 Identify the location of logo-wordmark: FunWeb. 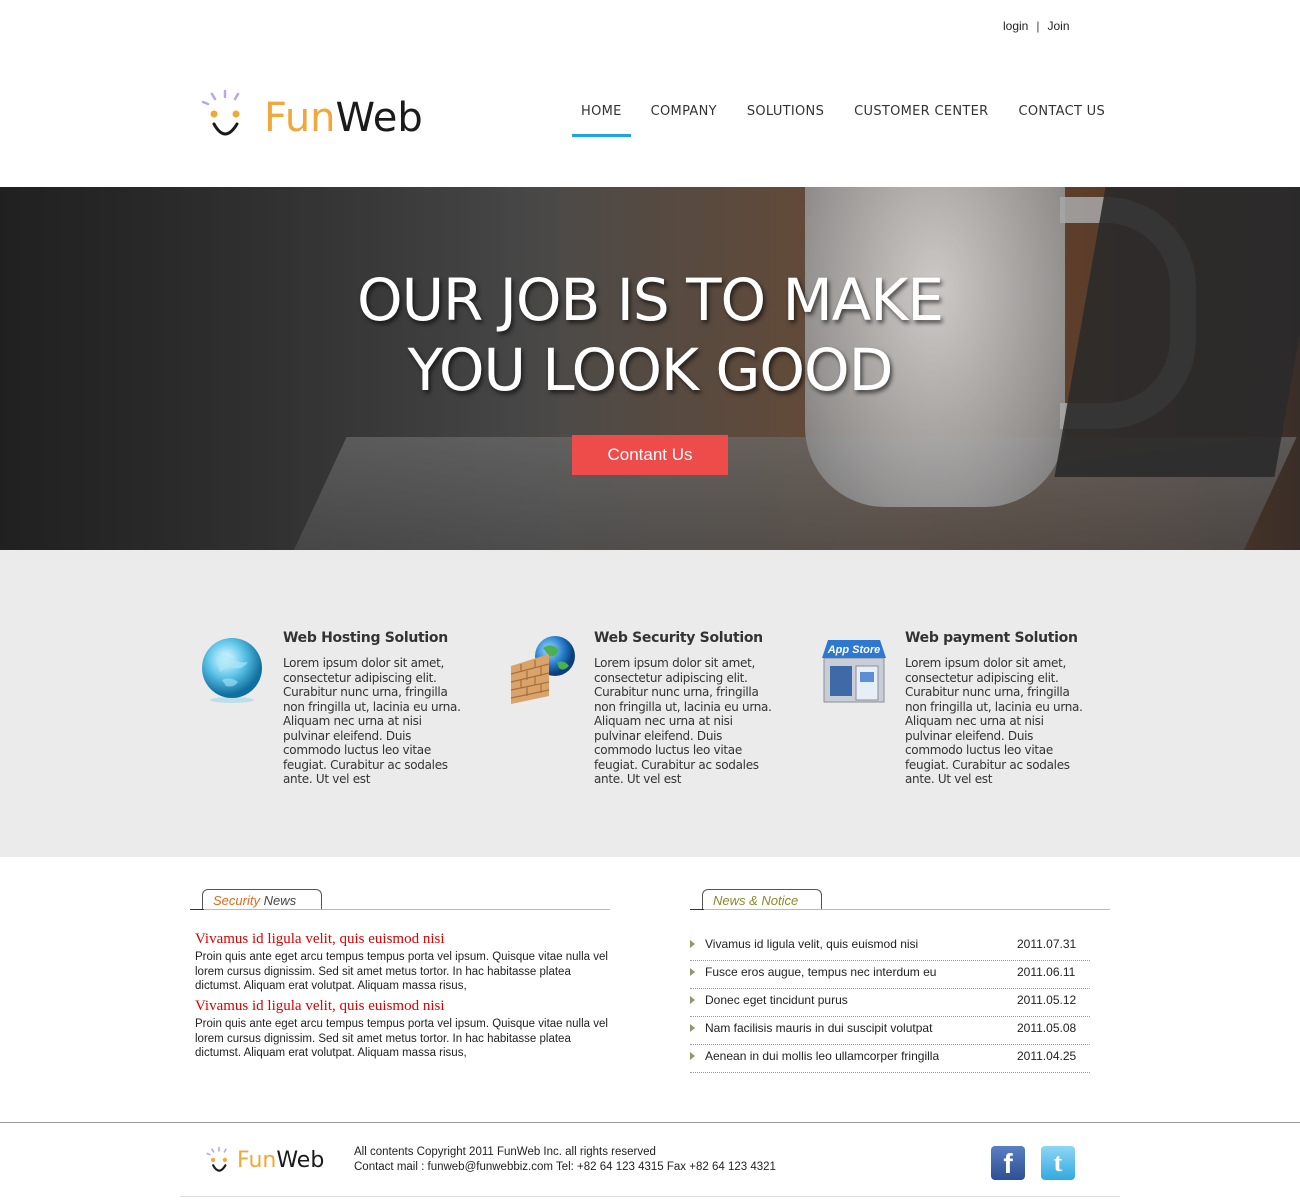
(343, 118).